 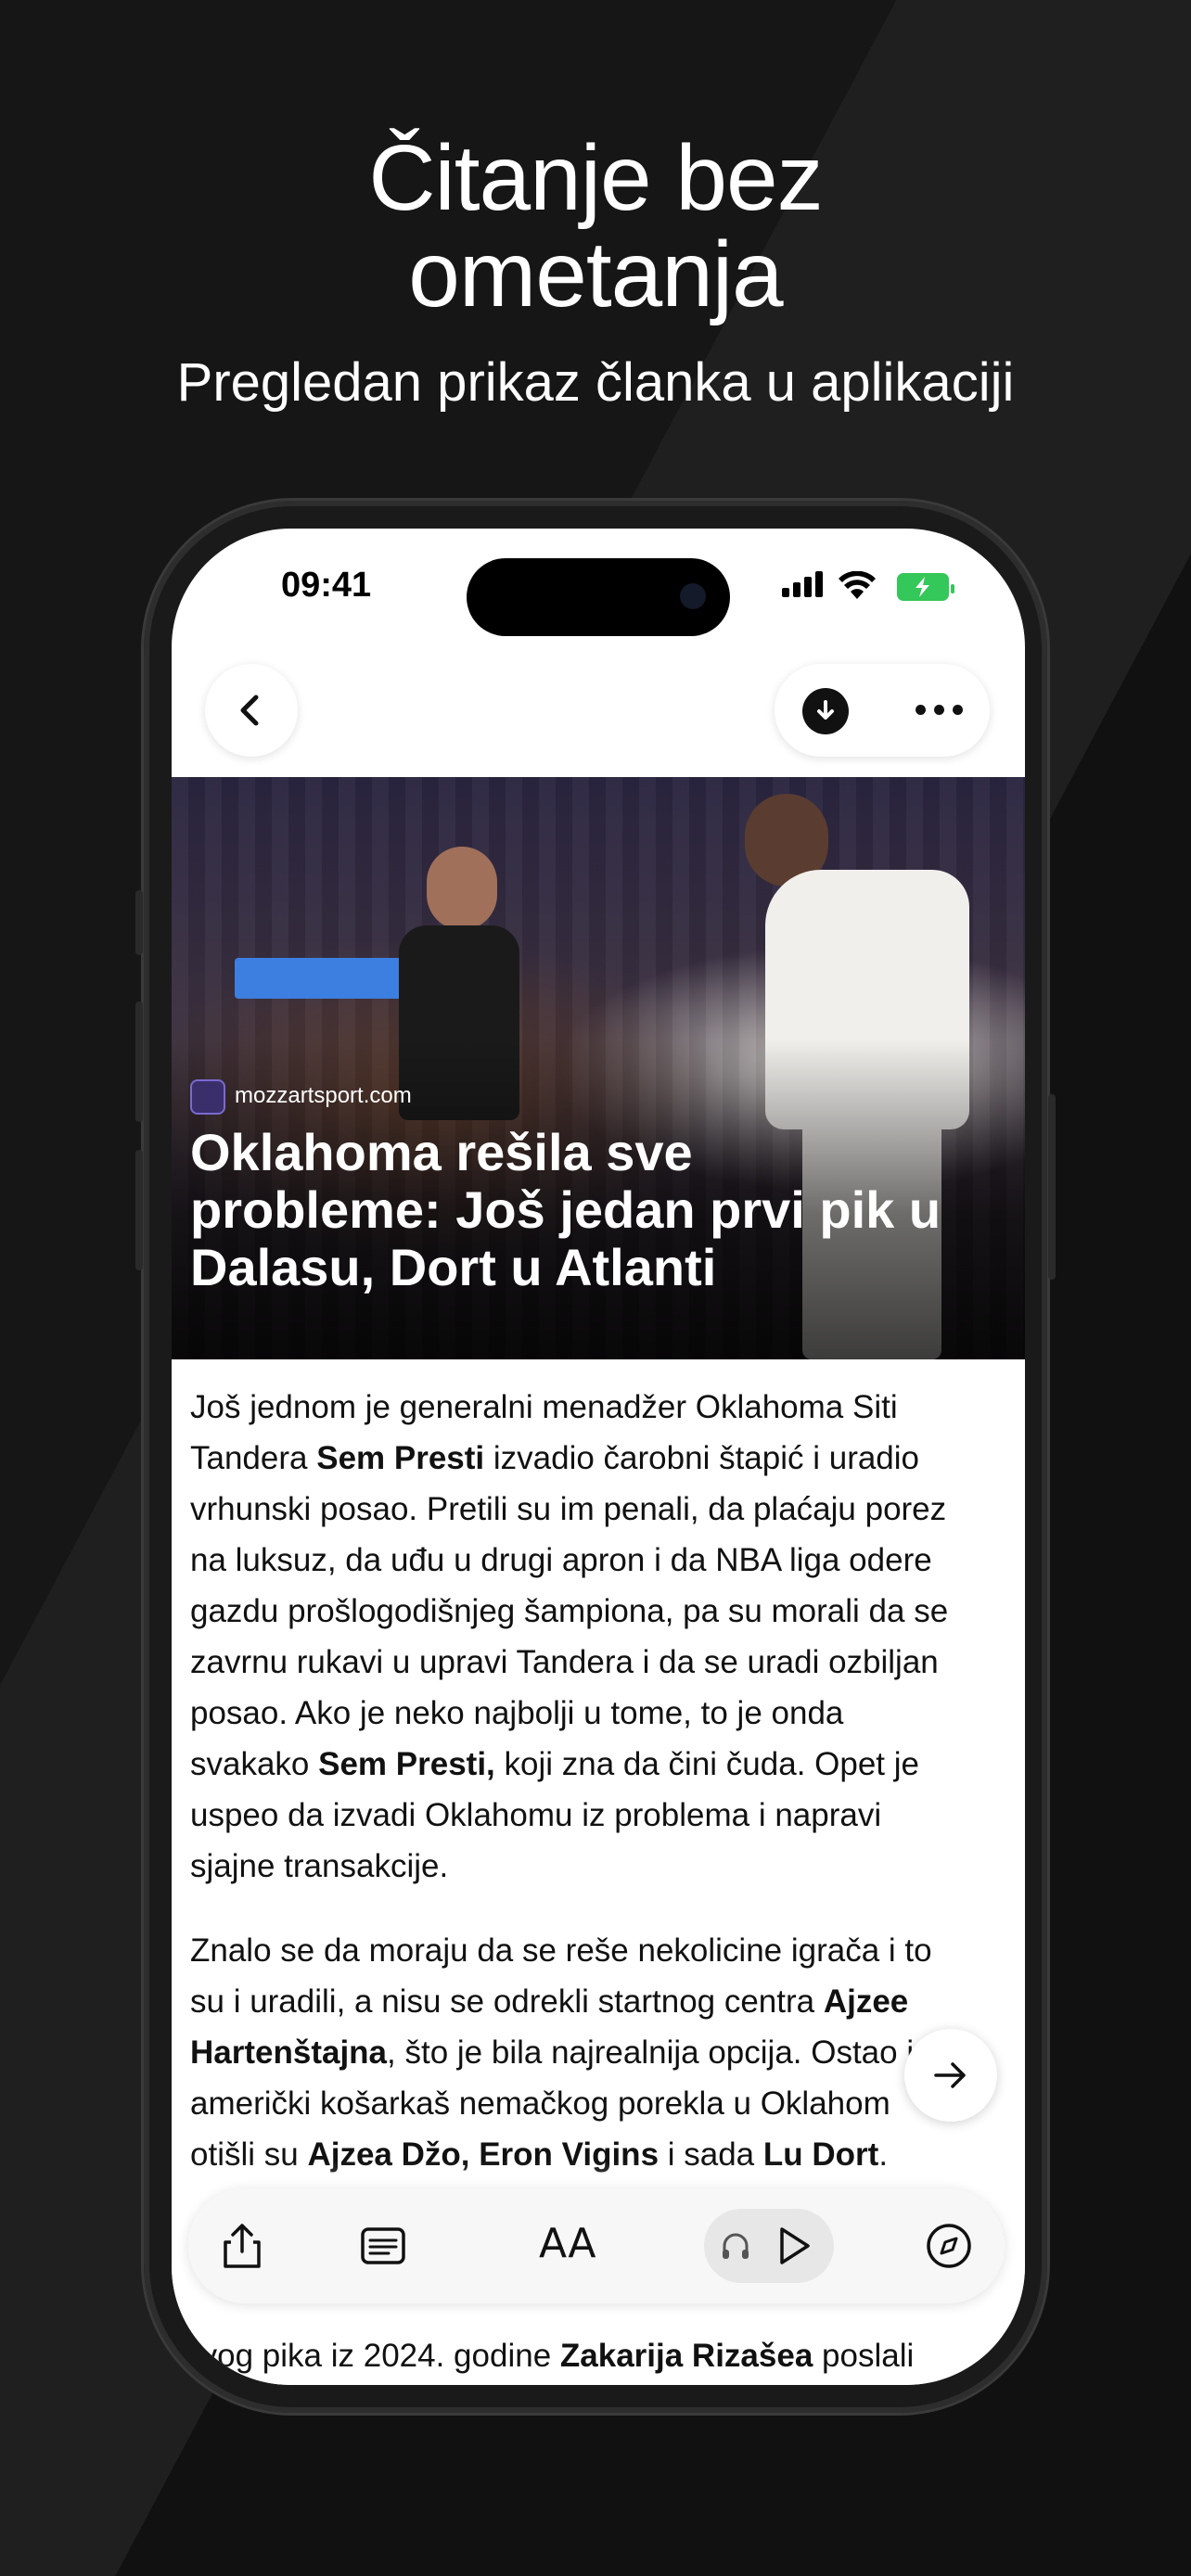 What do you see at coordinates (1052, 1187) in the screenshot?
I see `power-button` at bounding box center [1052, 1187].